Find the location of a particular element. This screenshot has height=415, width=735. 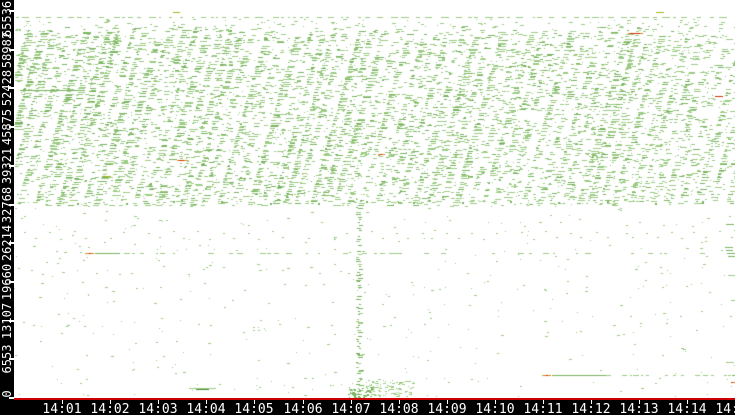

x-axis-label: 14:04 is located at coordinates (206, 408).